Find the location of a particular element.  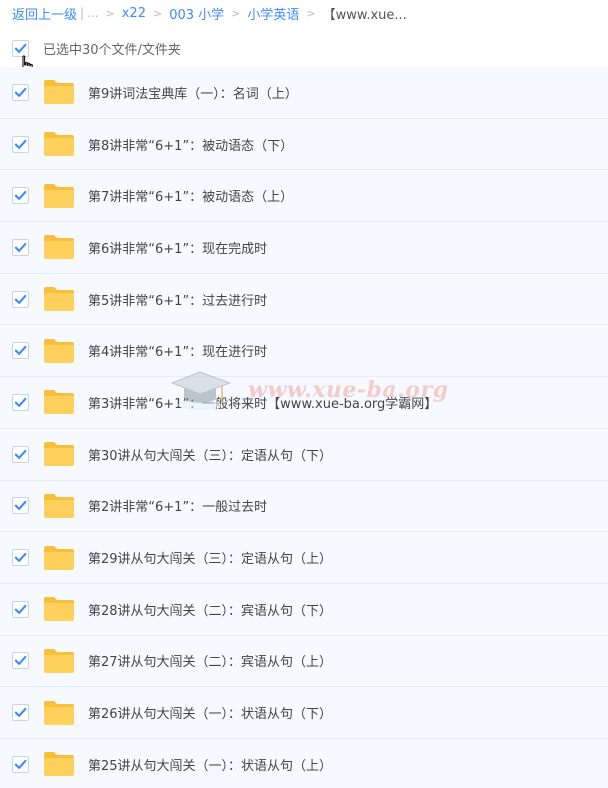

file-name: 第7讲非常“6+1”：被动语态（上） is located at coordinates (190, 195).